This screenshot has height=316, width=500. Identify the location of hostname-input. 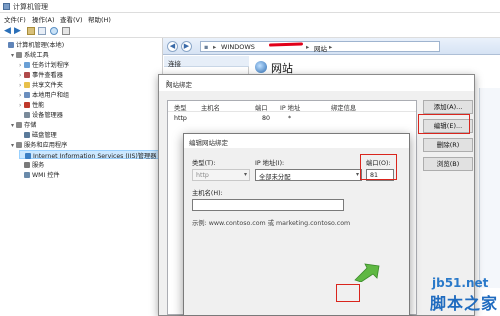
(268, 205).